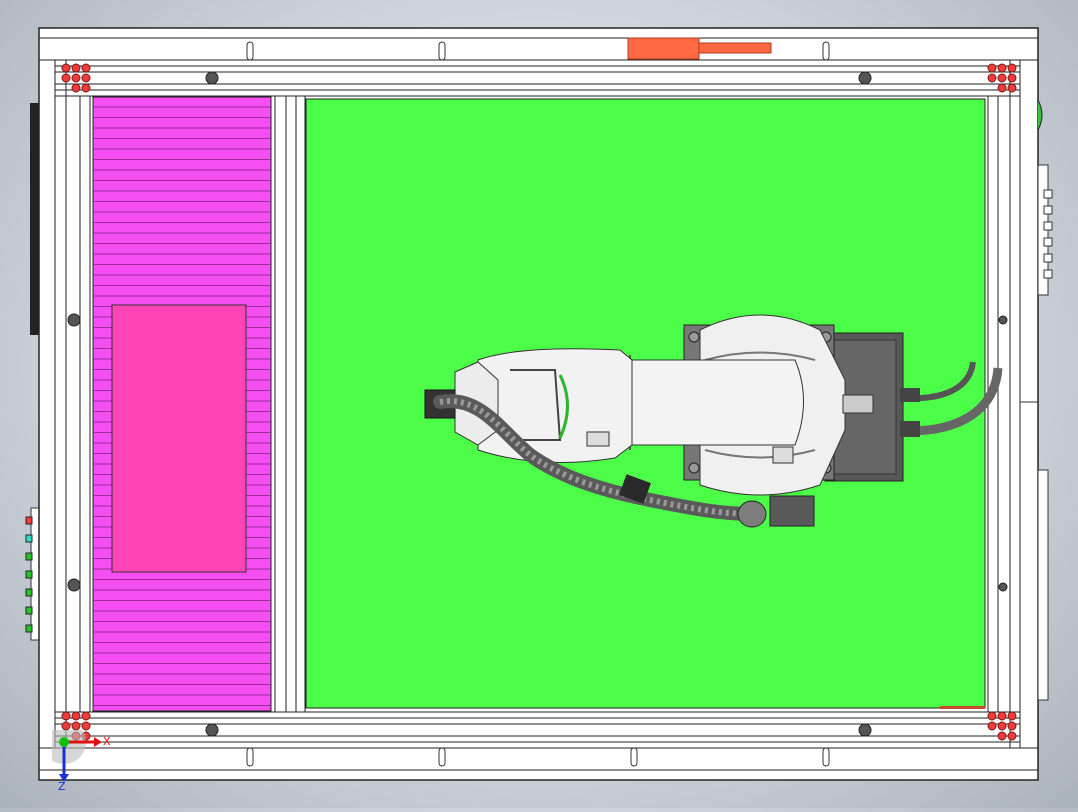 The image size is (1078, 812). I want to click on conveyor-pad, so click(179, 438).